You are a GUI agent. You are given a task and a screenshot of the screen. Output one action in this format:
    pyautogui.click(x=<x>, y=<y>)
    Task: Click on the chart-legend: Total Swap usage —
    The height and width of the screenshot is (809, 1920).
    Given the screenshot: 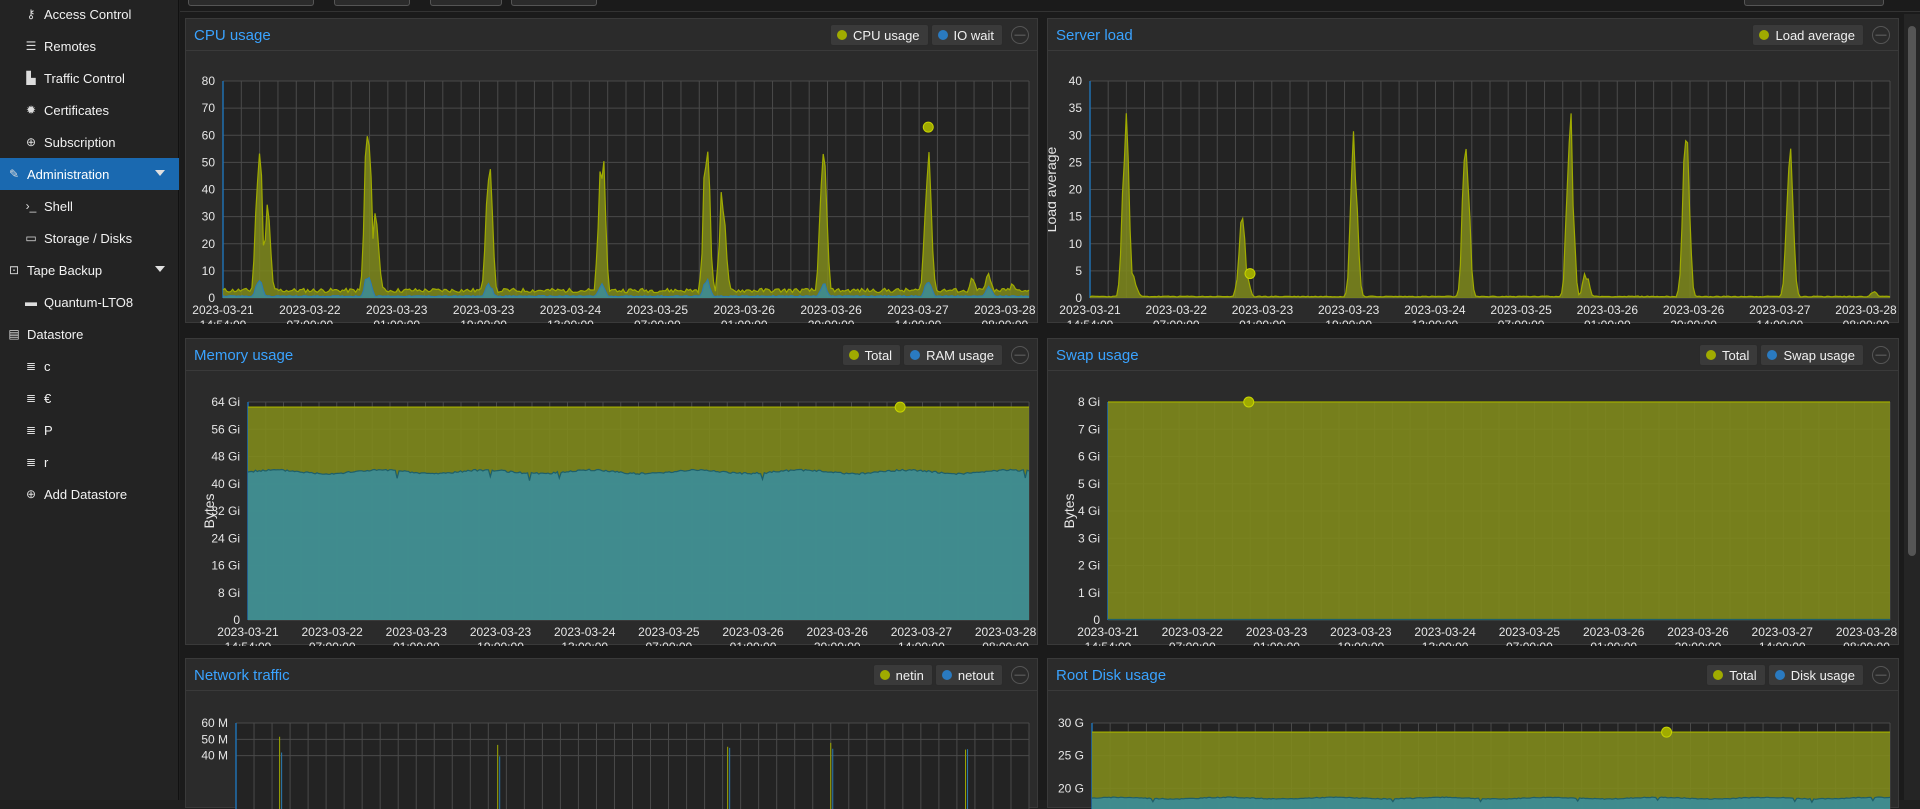 What is the action you would take?
    pyautogui.click(x=1794, y=355)
    